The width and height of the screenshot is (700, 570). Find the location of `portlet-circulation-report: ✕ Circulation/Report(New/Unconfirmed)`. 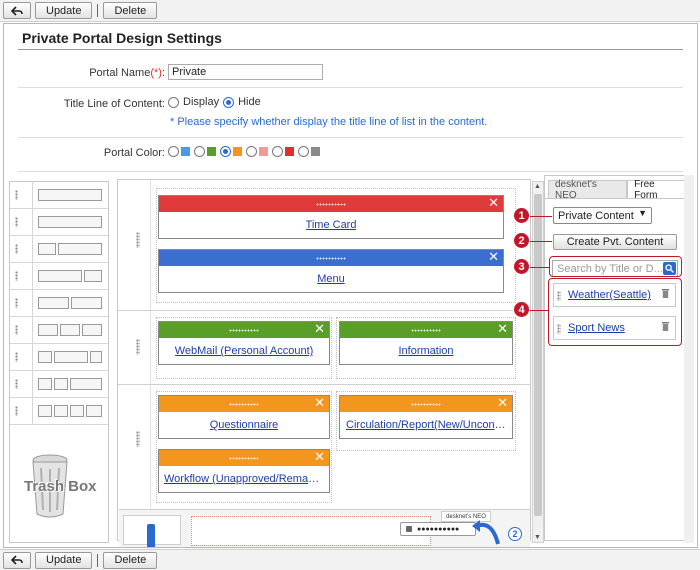

portlet-circulation-report: ✕ Circulation/Report(New/Unconfirmed) is located at coordinates (426, 417).